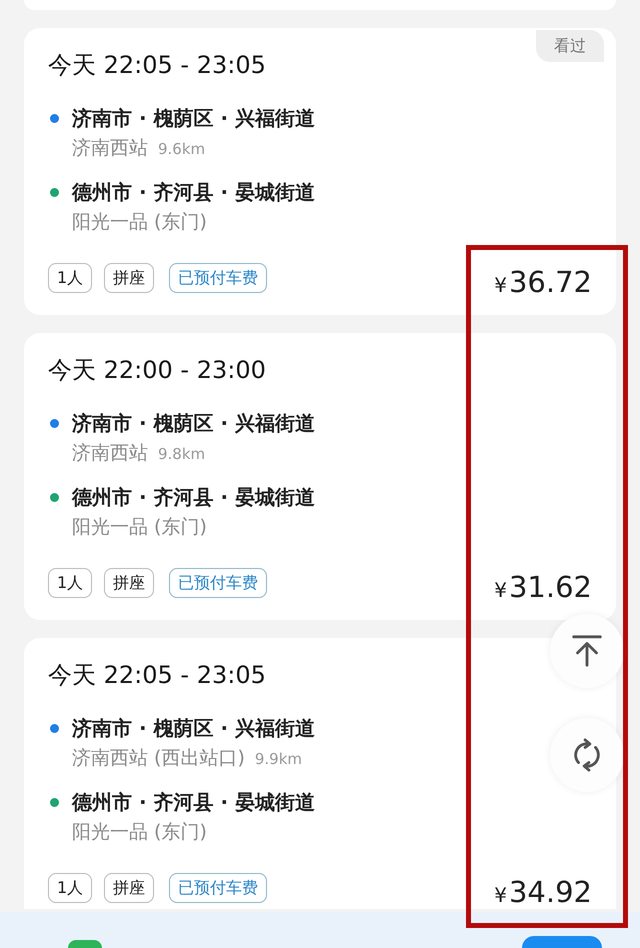 The height and width of the screenshot is (948, 640). What do you see at coordinates (182, 454) in the screenshot?
I see `distance-text: 9.8km` at bounding box center [182, 454].